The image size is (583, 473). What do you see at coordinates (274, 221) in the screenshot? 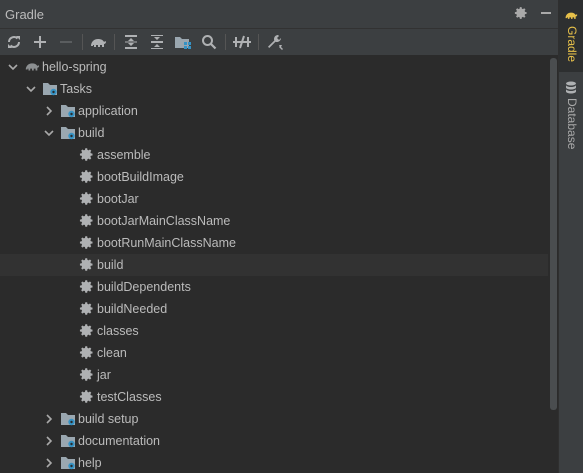
I see `task-row: bootJarMainClassName` at bounding box center [274, 221].